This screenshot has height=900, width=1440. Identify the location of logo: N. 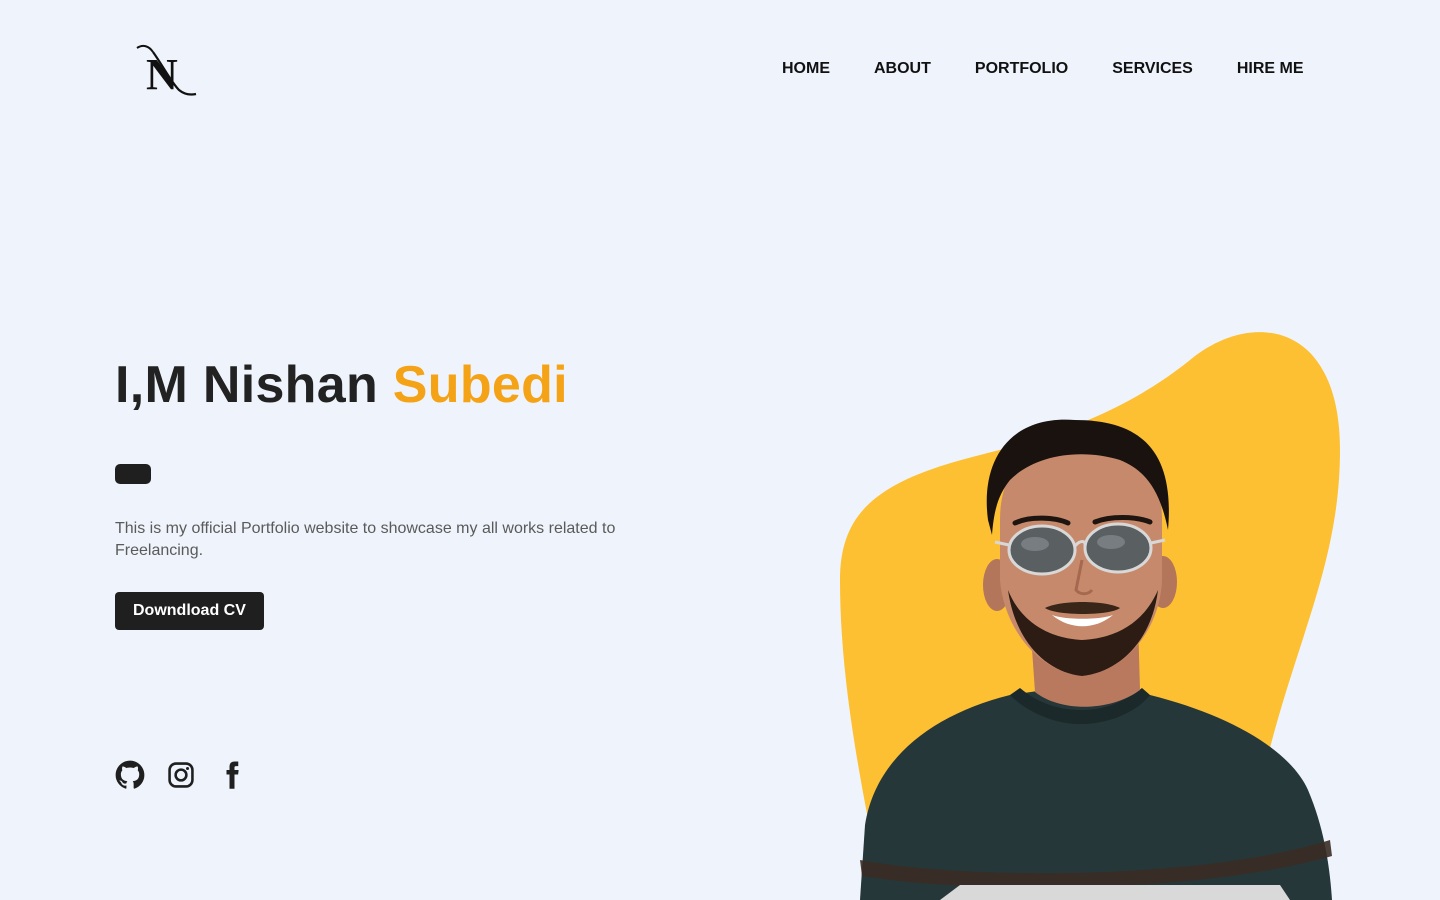
(166, 70).